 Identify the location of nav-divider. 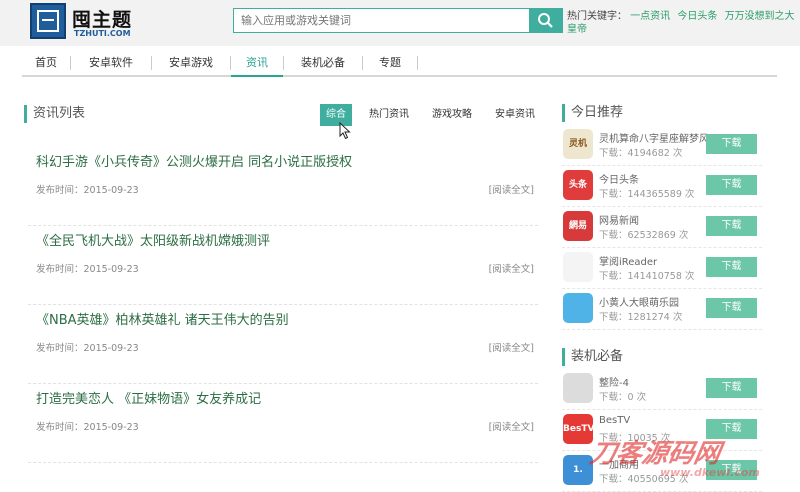
(417, 63).